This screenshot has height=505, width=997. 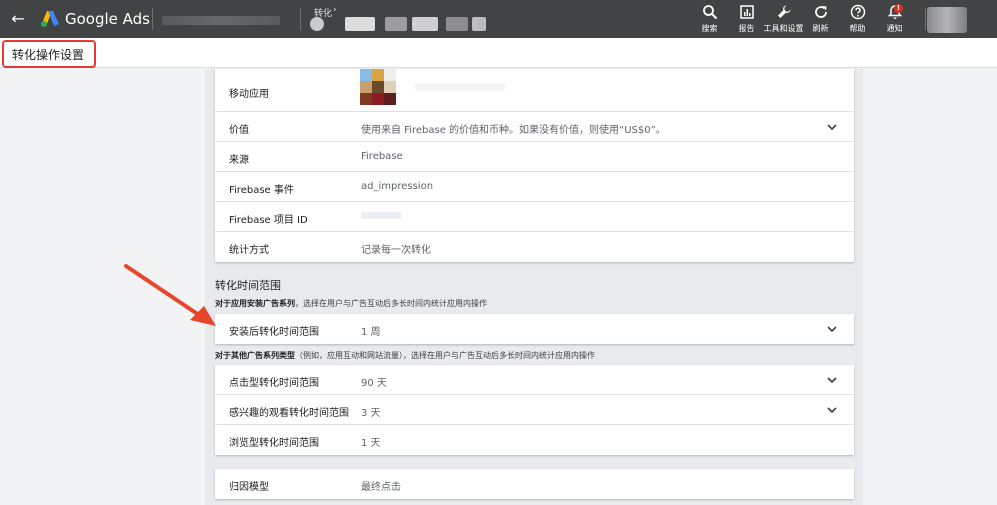 I want to click on nav-label: 工具和设置, so click(x=783, y=28).